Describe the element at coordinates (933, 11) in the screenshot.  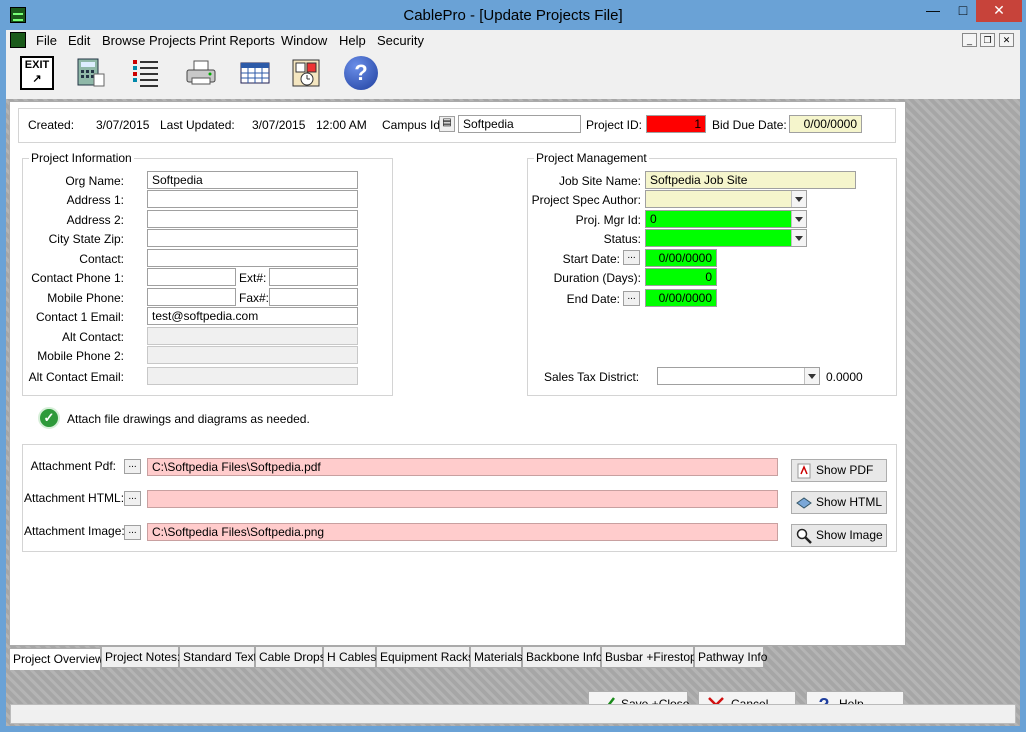
I see `minimize-icon: —` at that location.